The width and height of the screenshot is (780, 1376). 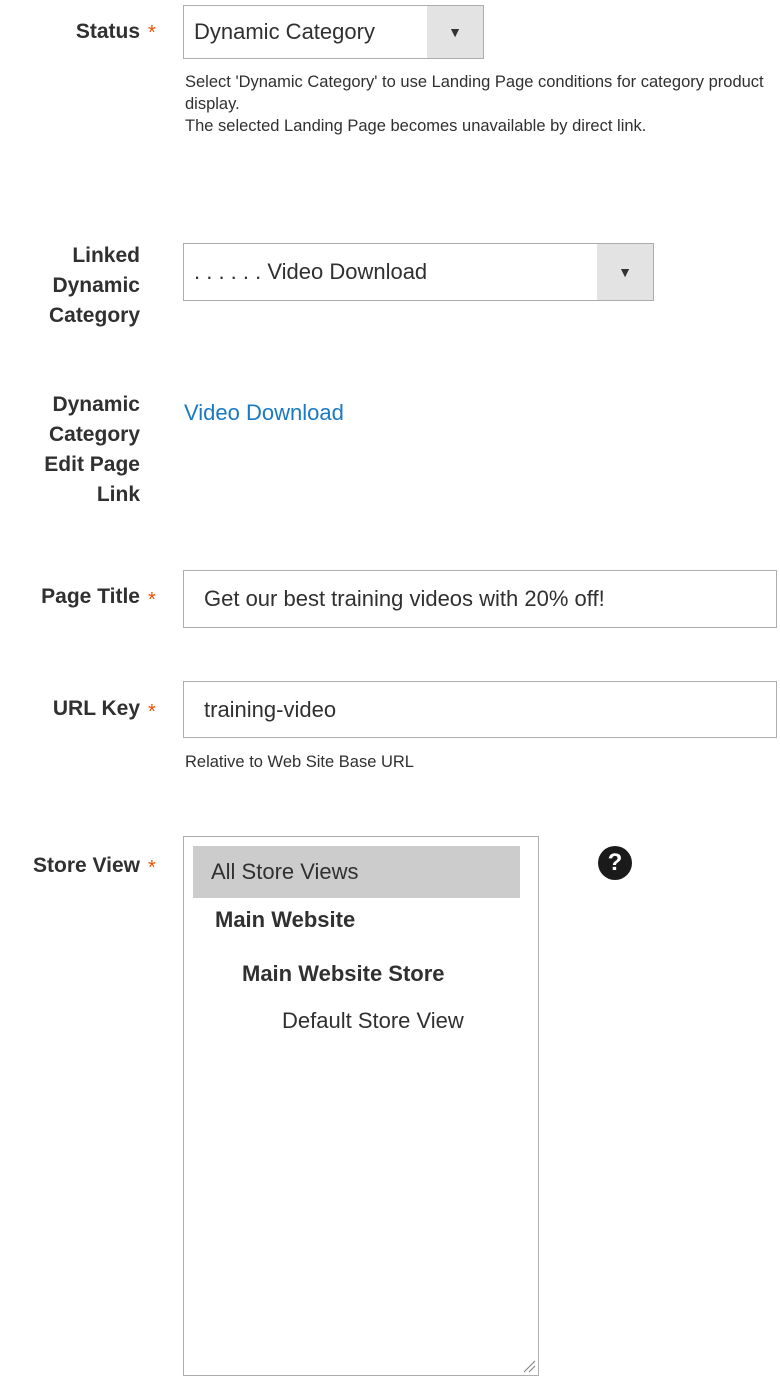 I want to click on status-select-value: Dynamic Category, so click(x=284, y=31).